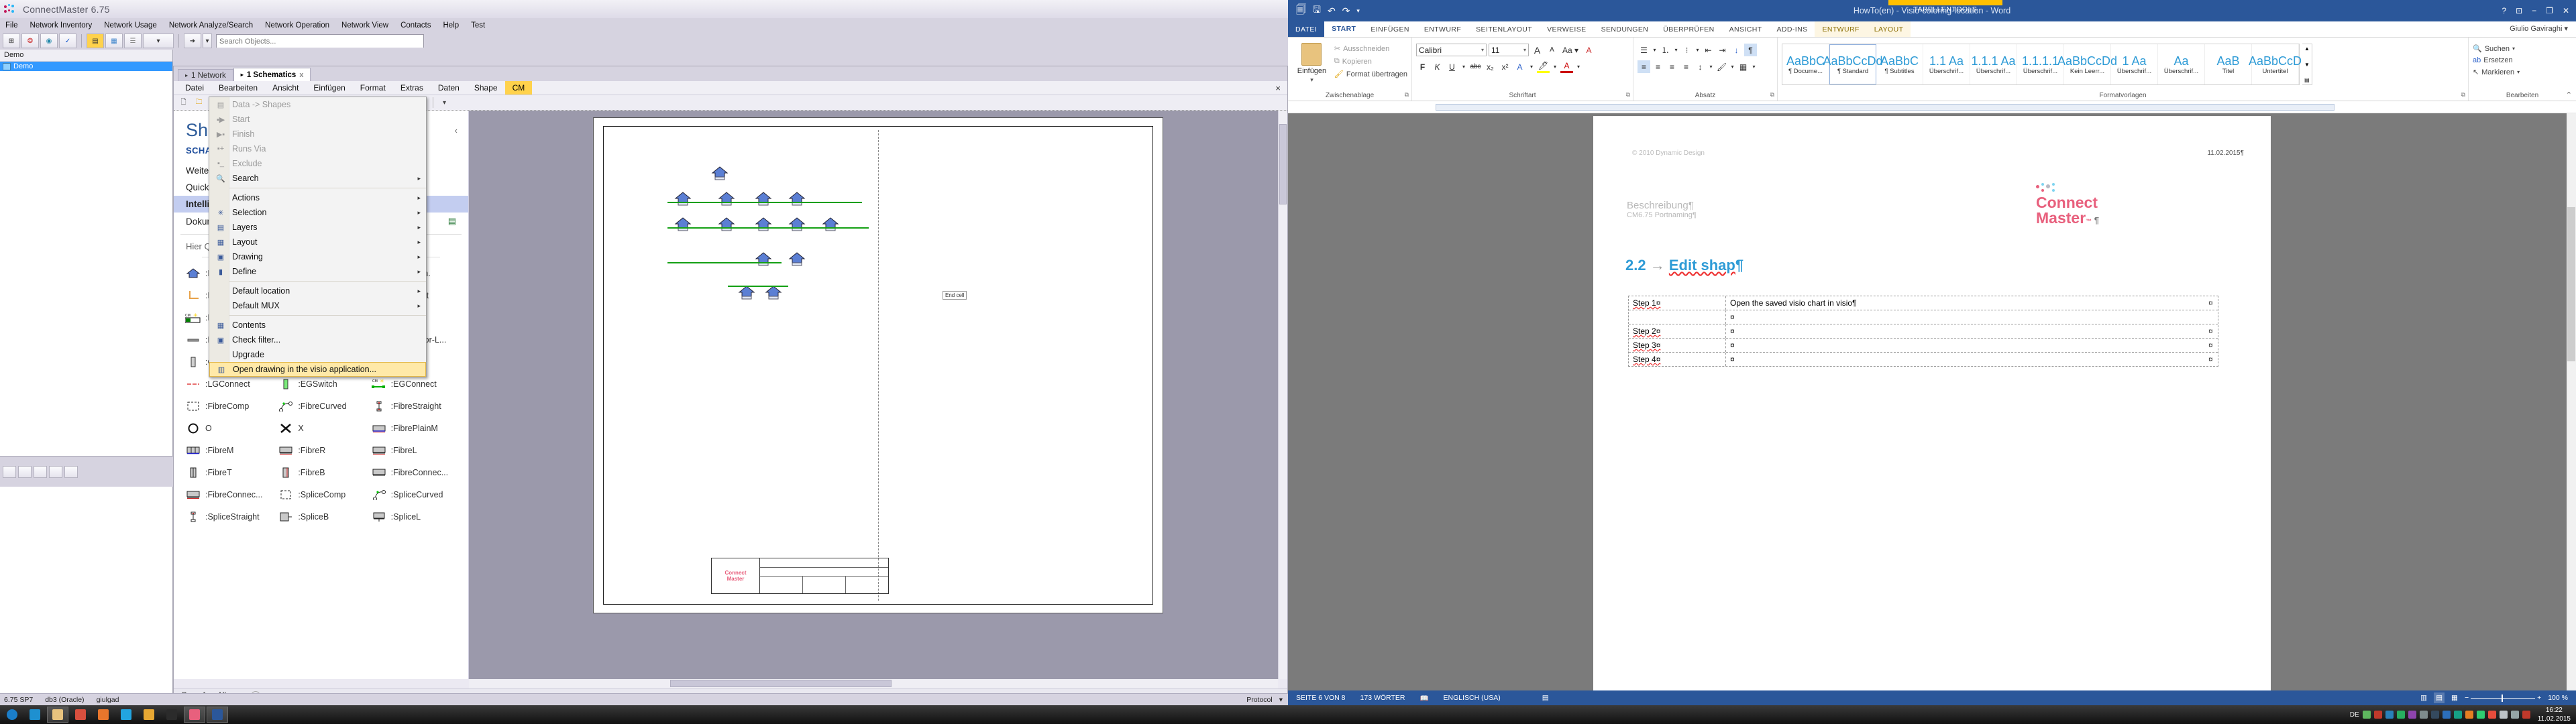  I want to click on shading-icon: 🖌, so click(1721, 66).